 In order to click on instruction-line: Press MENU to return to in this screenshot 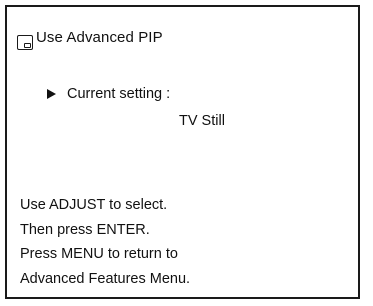, I will do `click(99, 254)`.